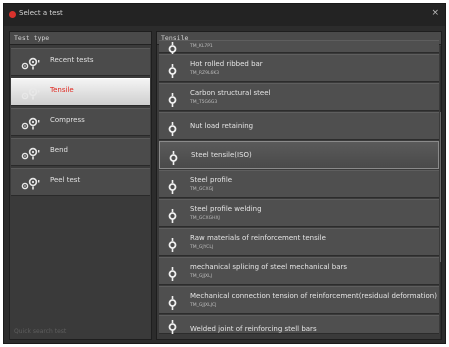  Describe the element at coordinates (201, 276) in the screenshot. I see `test-code: TM_GJJXLJ` at that location.